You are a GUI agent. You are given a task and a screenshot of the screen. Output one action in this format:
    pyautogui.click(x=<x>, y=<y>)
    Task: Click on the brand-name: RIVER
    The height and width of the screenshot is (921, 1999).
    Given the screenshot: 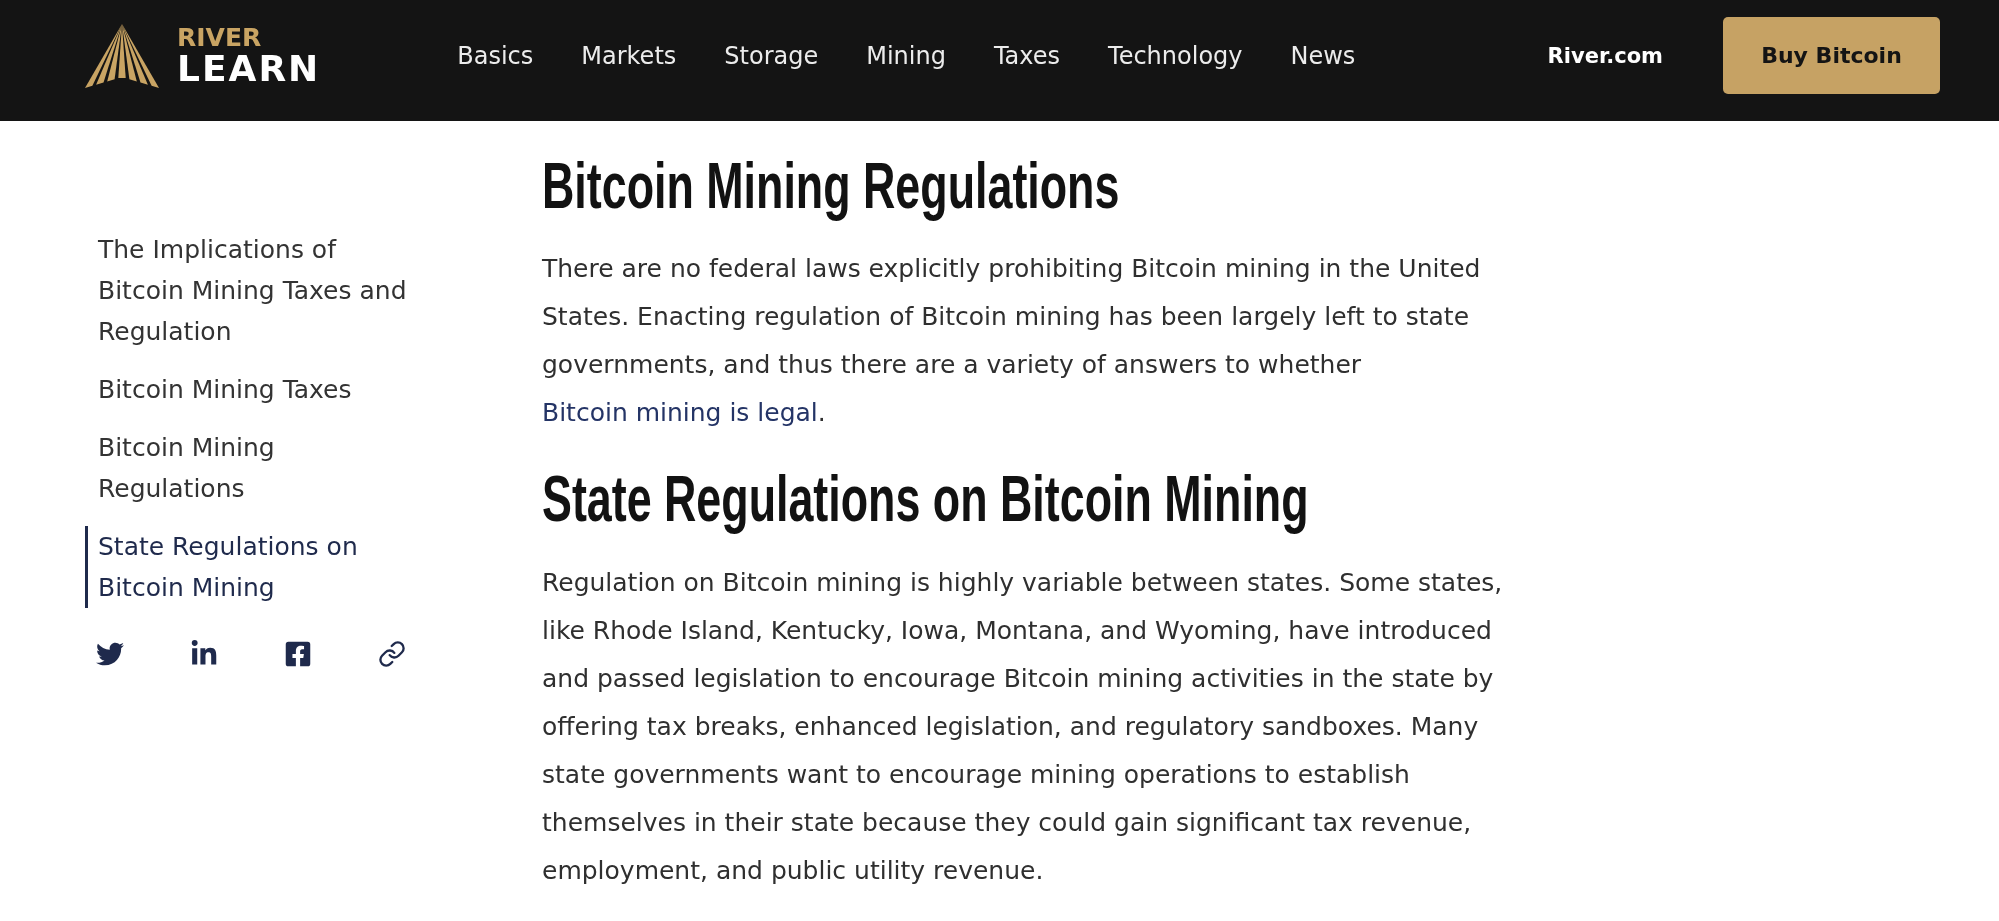 What is the action you would take?
    pyautogui.click(x=219, y=37)
    